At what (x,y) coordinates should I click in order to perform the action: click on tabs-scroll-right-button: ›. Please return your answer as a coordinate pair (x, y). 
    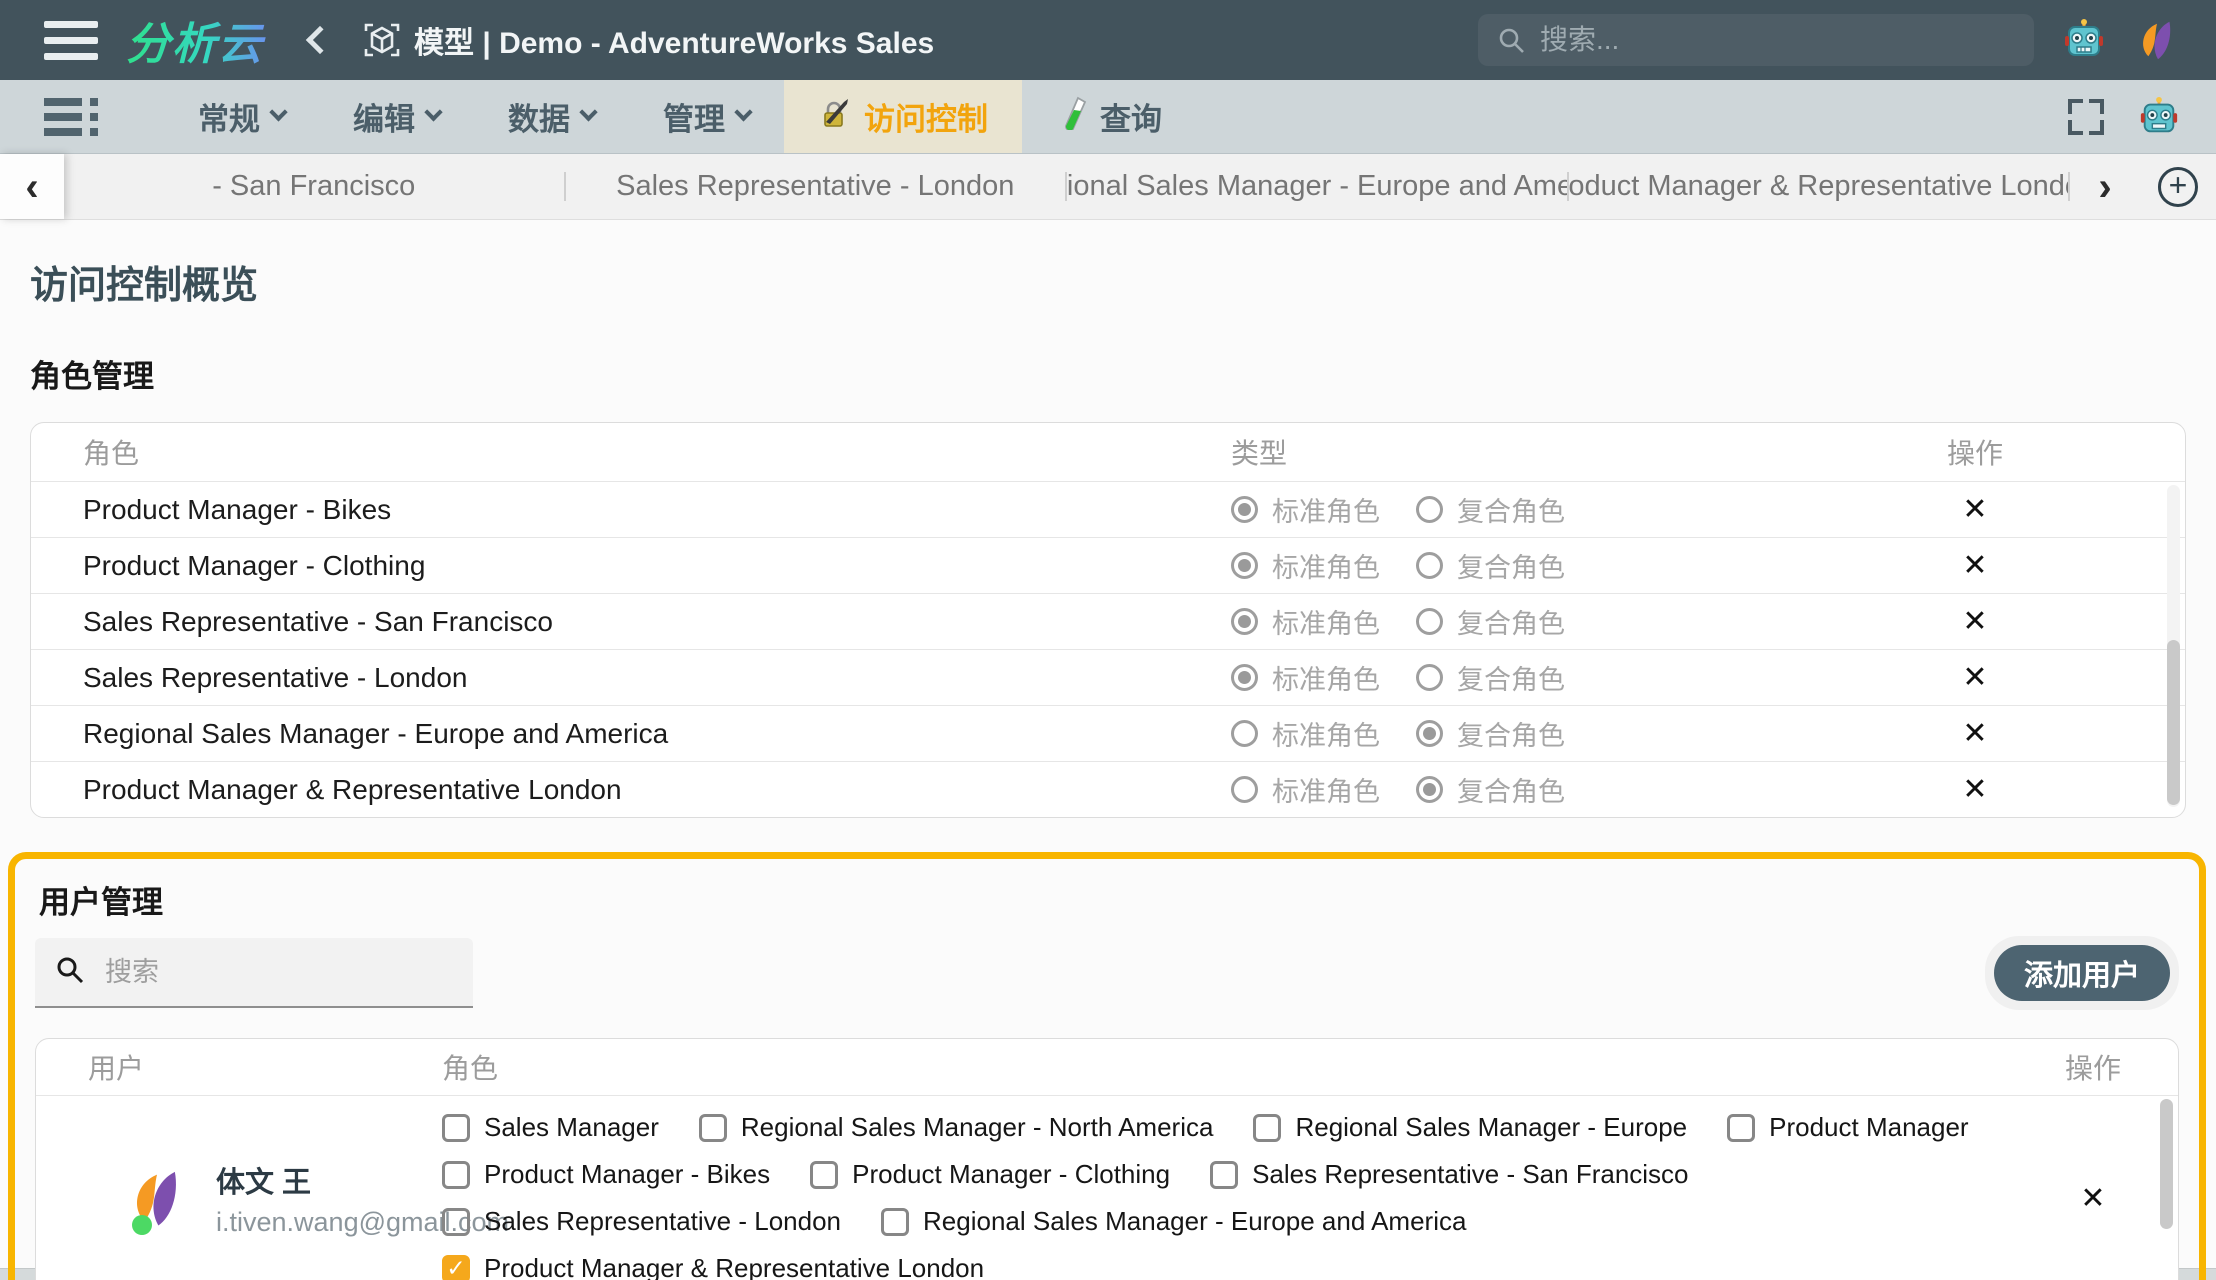
    Looking at the image, I should click on (2105, 186).